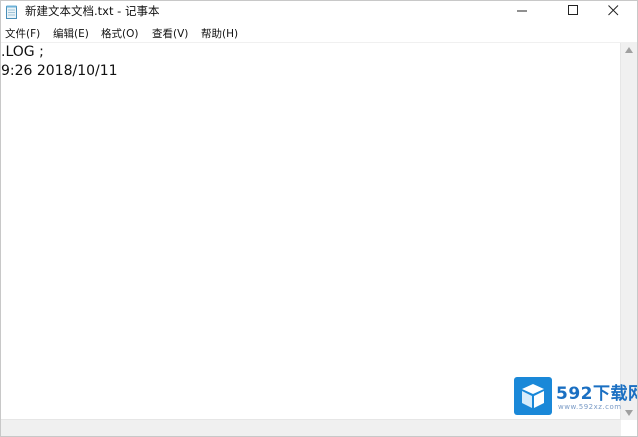 Image resolution: width=638 pixels, height=437 pixels. What do you see at coordinates (219, 33) in the screenshot?
I see `menu-help: 帮助(H)` at bounding box center [219, 33].